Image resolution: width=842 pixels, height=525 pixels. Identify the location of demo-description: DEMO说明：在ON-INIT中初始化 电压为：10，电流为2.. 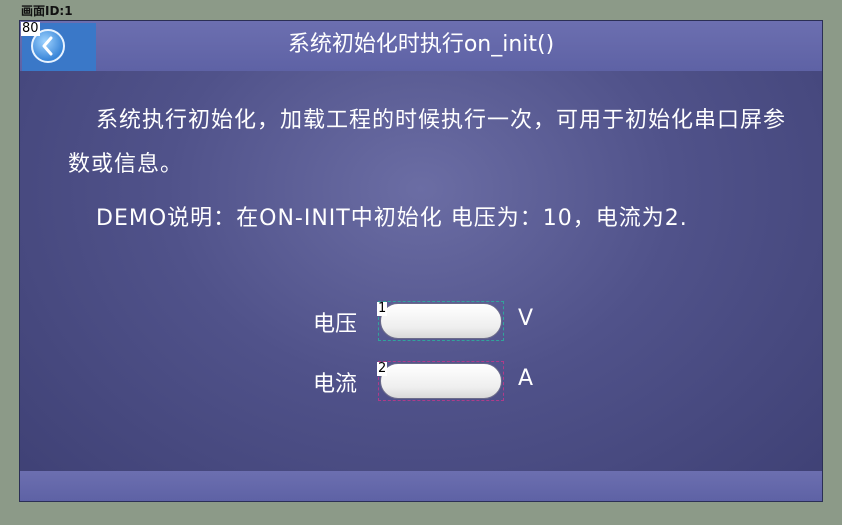
(392, 218).